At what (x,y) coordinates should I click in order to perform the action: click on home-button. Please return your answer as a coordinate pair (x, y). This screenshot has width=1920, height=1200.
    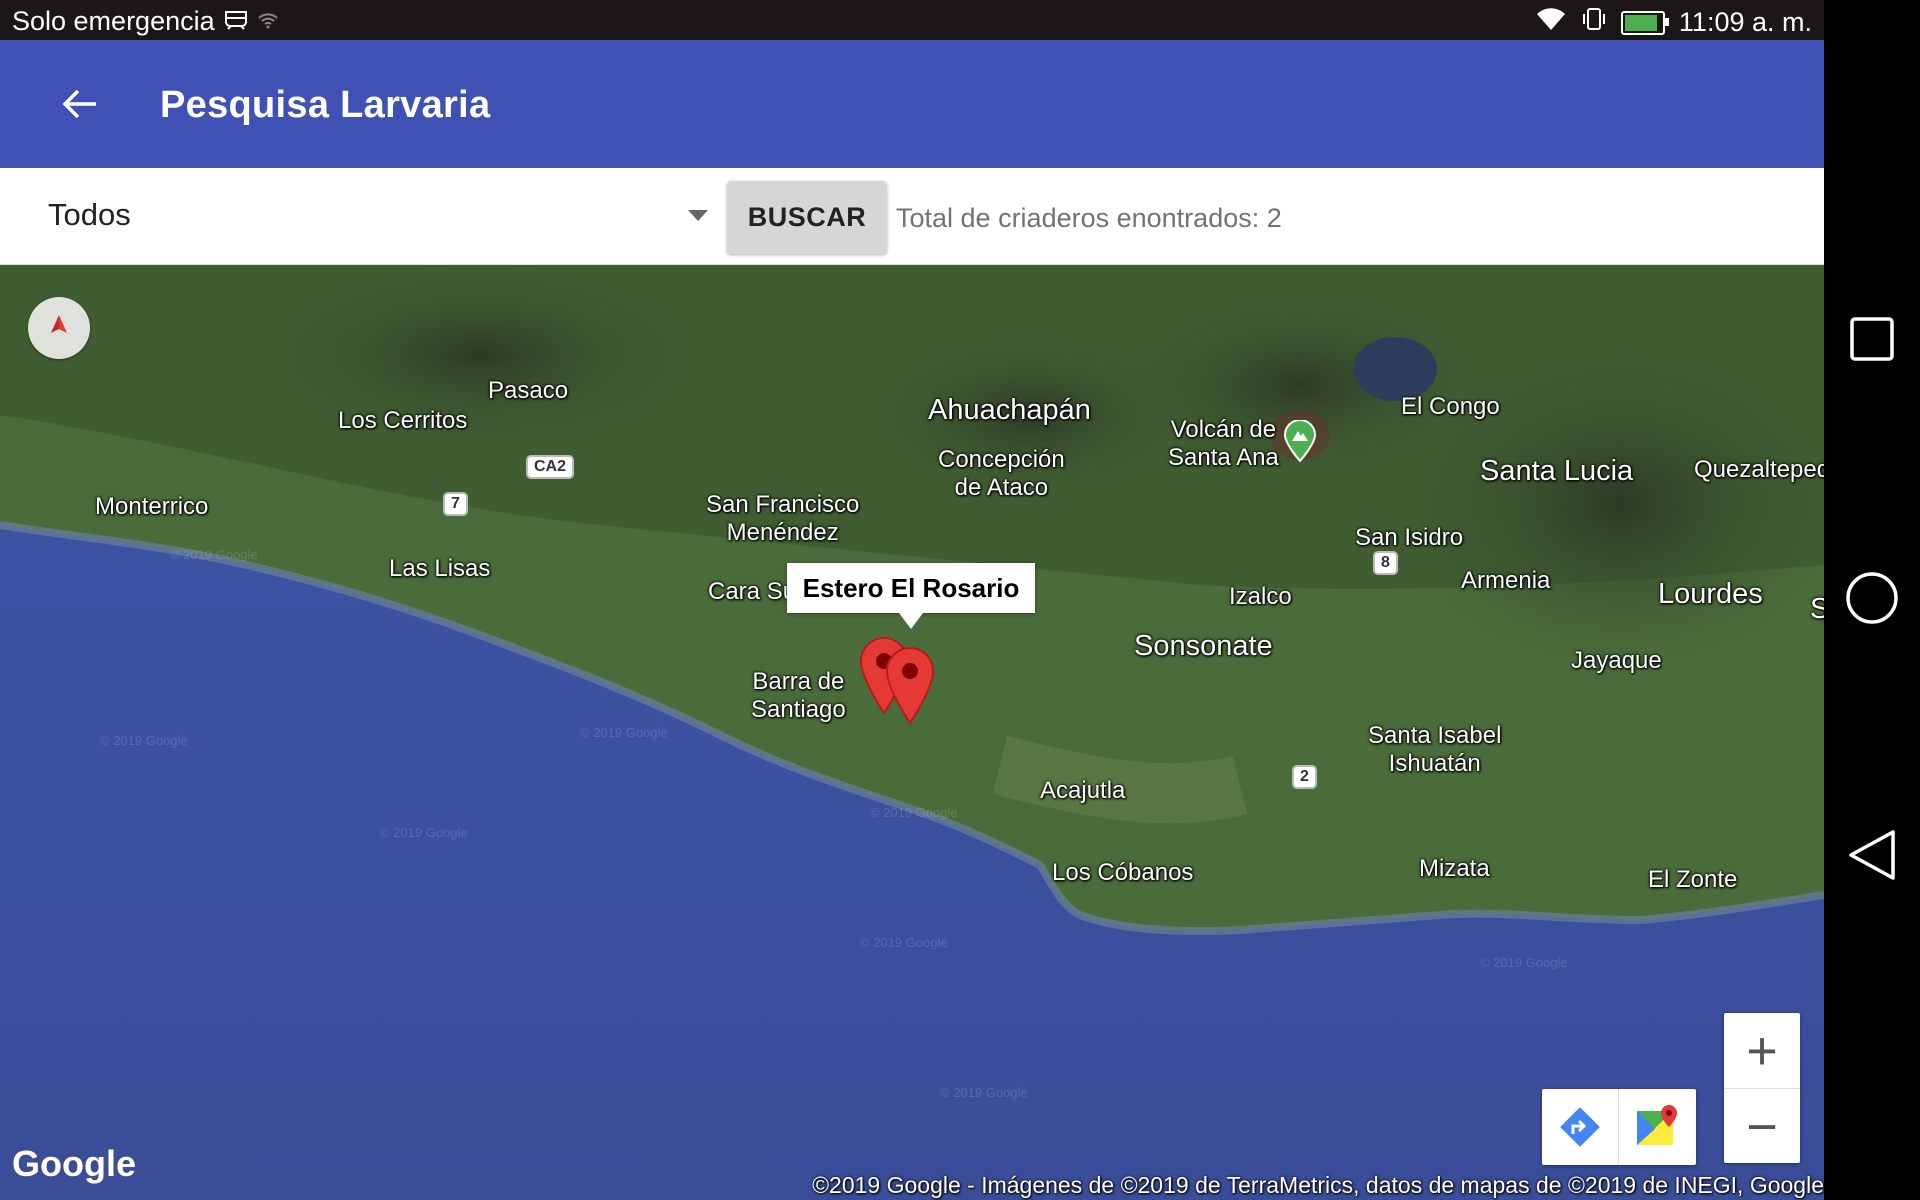
    Looking at the image, I should click on (1872, 598).